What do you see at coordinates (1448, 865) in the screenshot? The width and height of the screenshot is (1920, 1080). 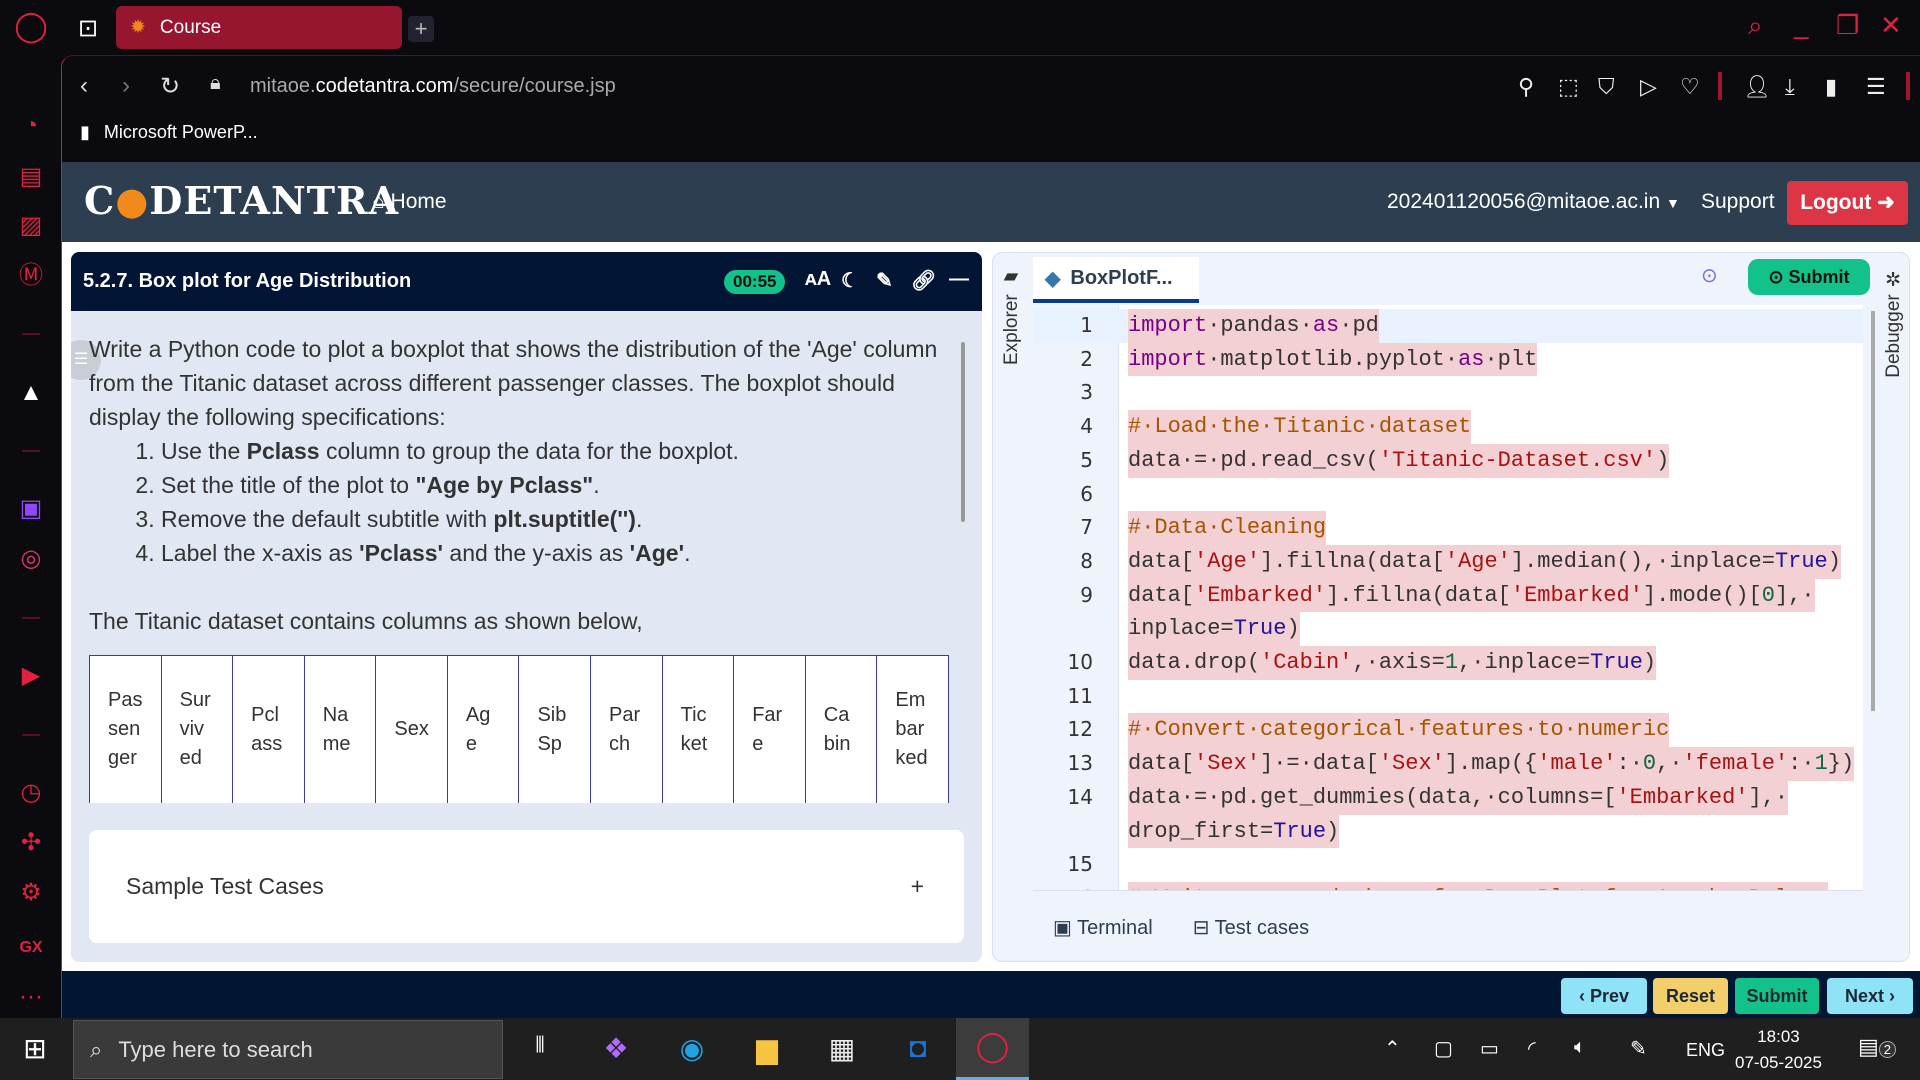 I see `code-line: 15` at bounding box center [1448, 865].